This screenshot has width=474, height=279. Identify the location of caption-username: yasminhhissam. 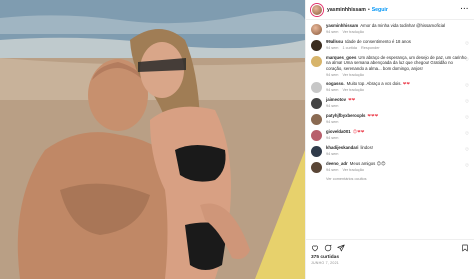
(342, 25).